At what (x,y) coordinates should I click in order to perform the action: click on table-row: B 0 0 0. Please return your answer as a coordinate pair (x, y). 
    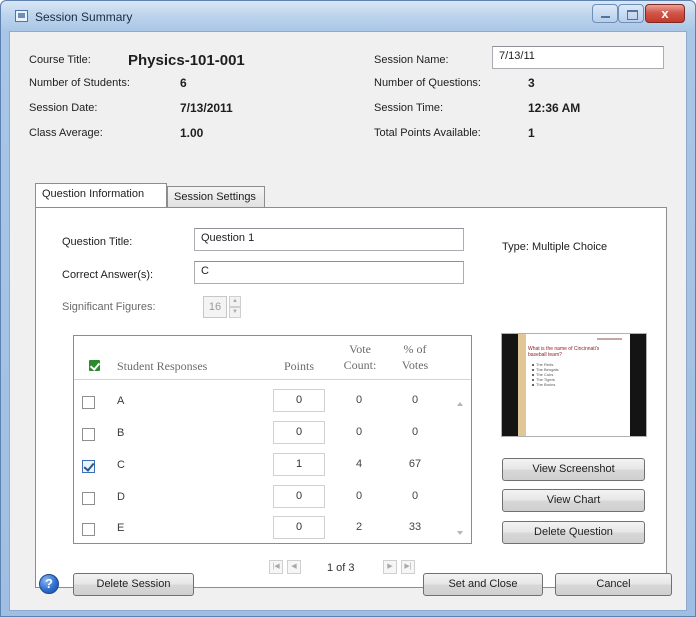
    Looking at the image, I should click on (272, 433).